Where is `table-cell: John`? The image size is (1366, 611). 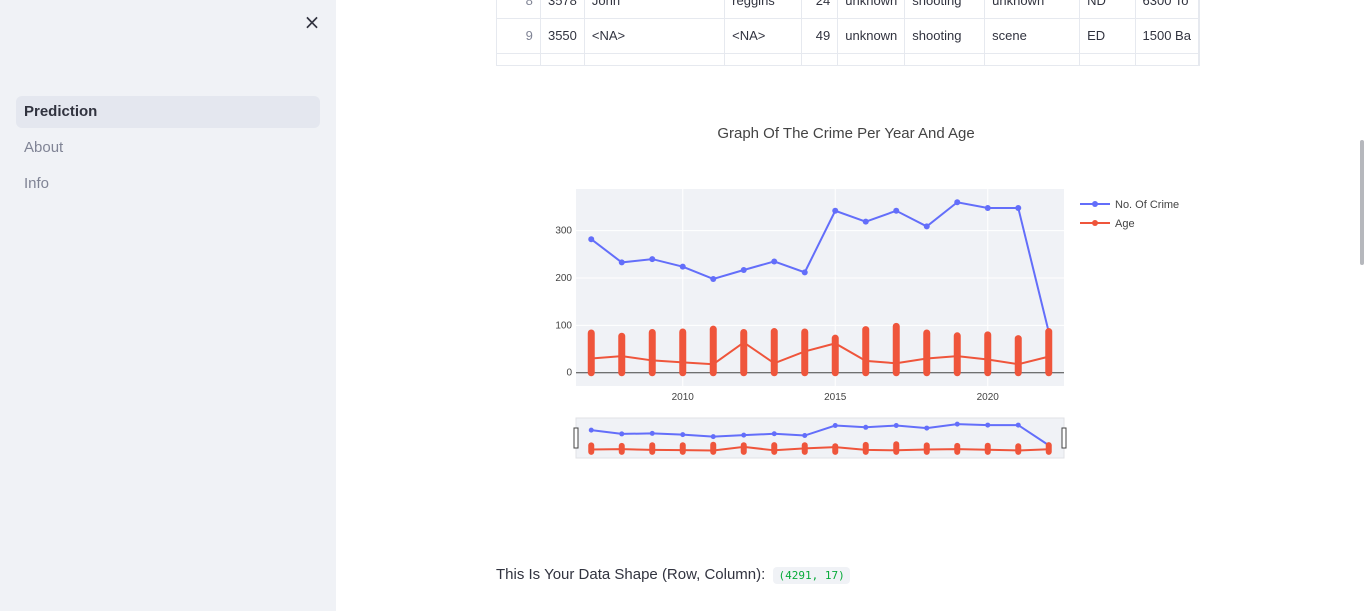
table-cell: John is located at coordinates (655, 9).